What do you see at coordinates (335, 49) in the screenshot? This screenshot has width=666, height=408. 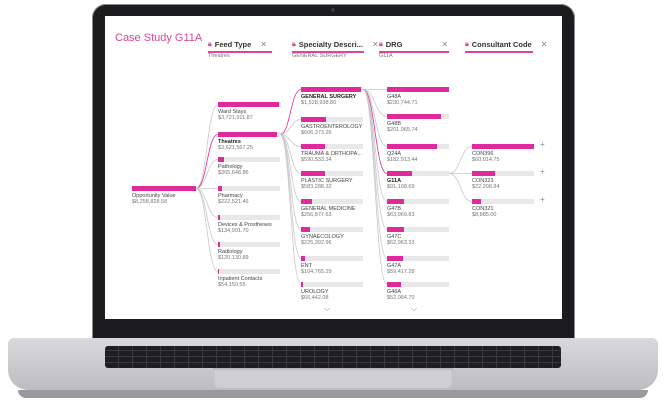 I see `level-header-specialty: 🔒︎ Specialty Descri... ✕ GENERAL SURGERY` at bounding box center [335, 49].